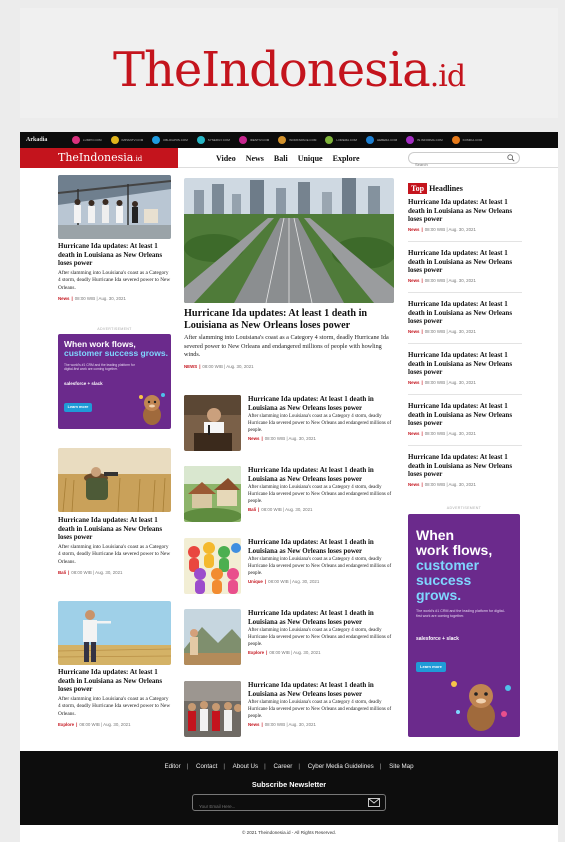 The height and width of the screenshot is (842, 565). Describe the element at coordinates (466, 140) in the screenshot. I see `network-site: KOMIKA.COM` at that location.